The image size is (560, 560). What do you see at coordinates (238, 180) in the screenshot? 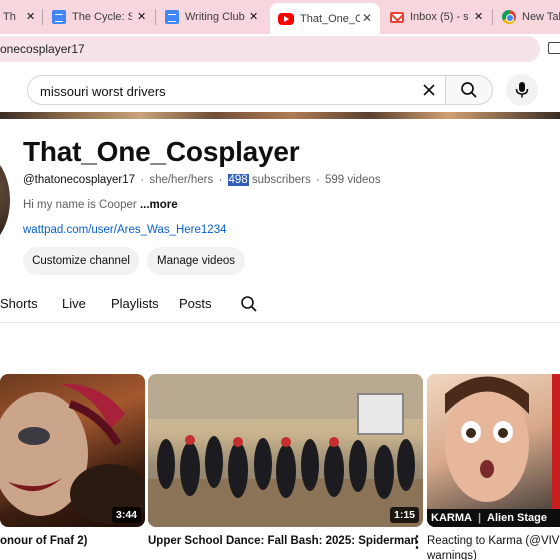
I see `subscriber-count: 498` at bounding box center [238, 180].